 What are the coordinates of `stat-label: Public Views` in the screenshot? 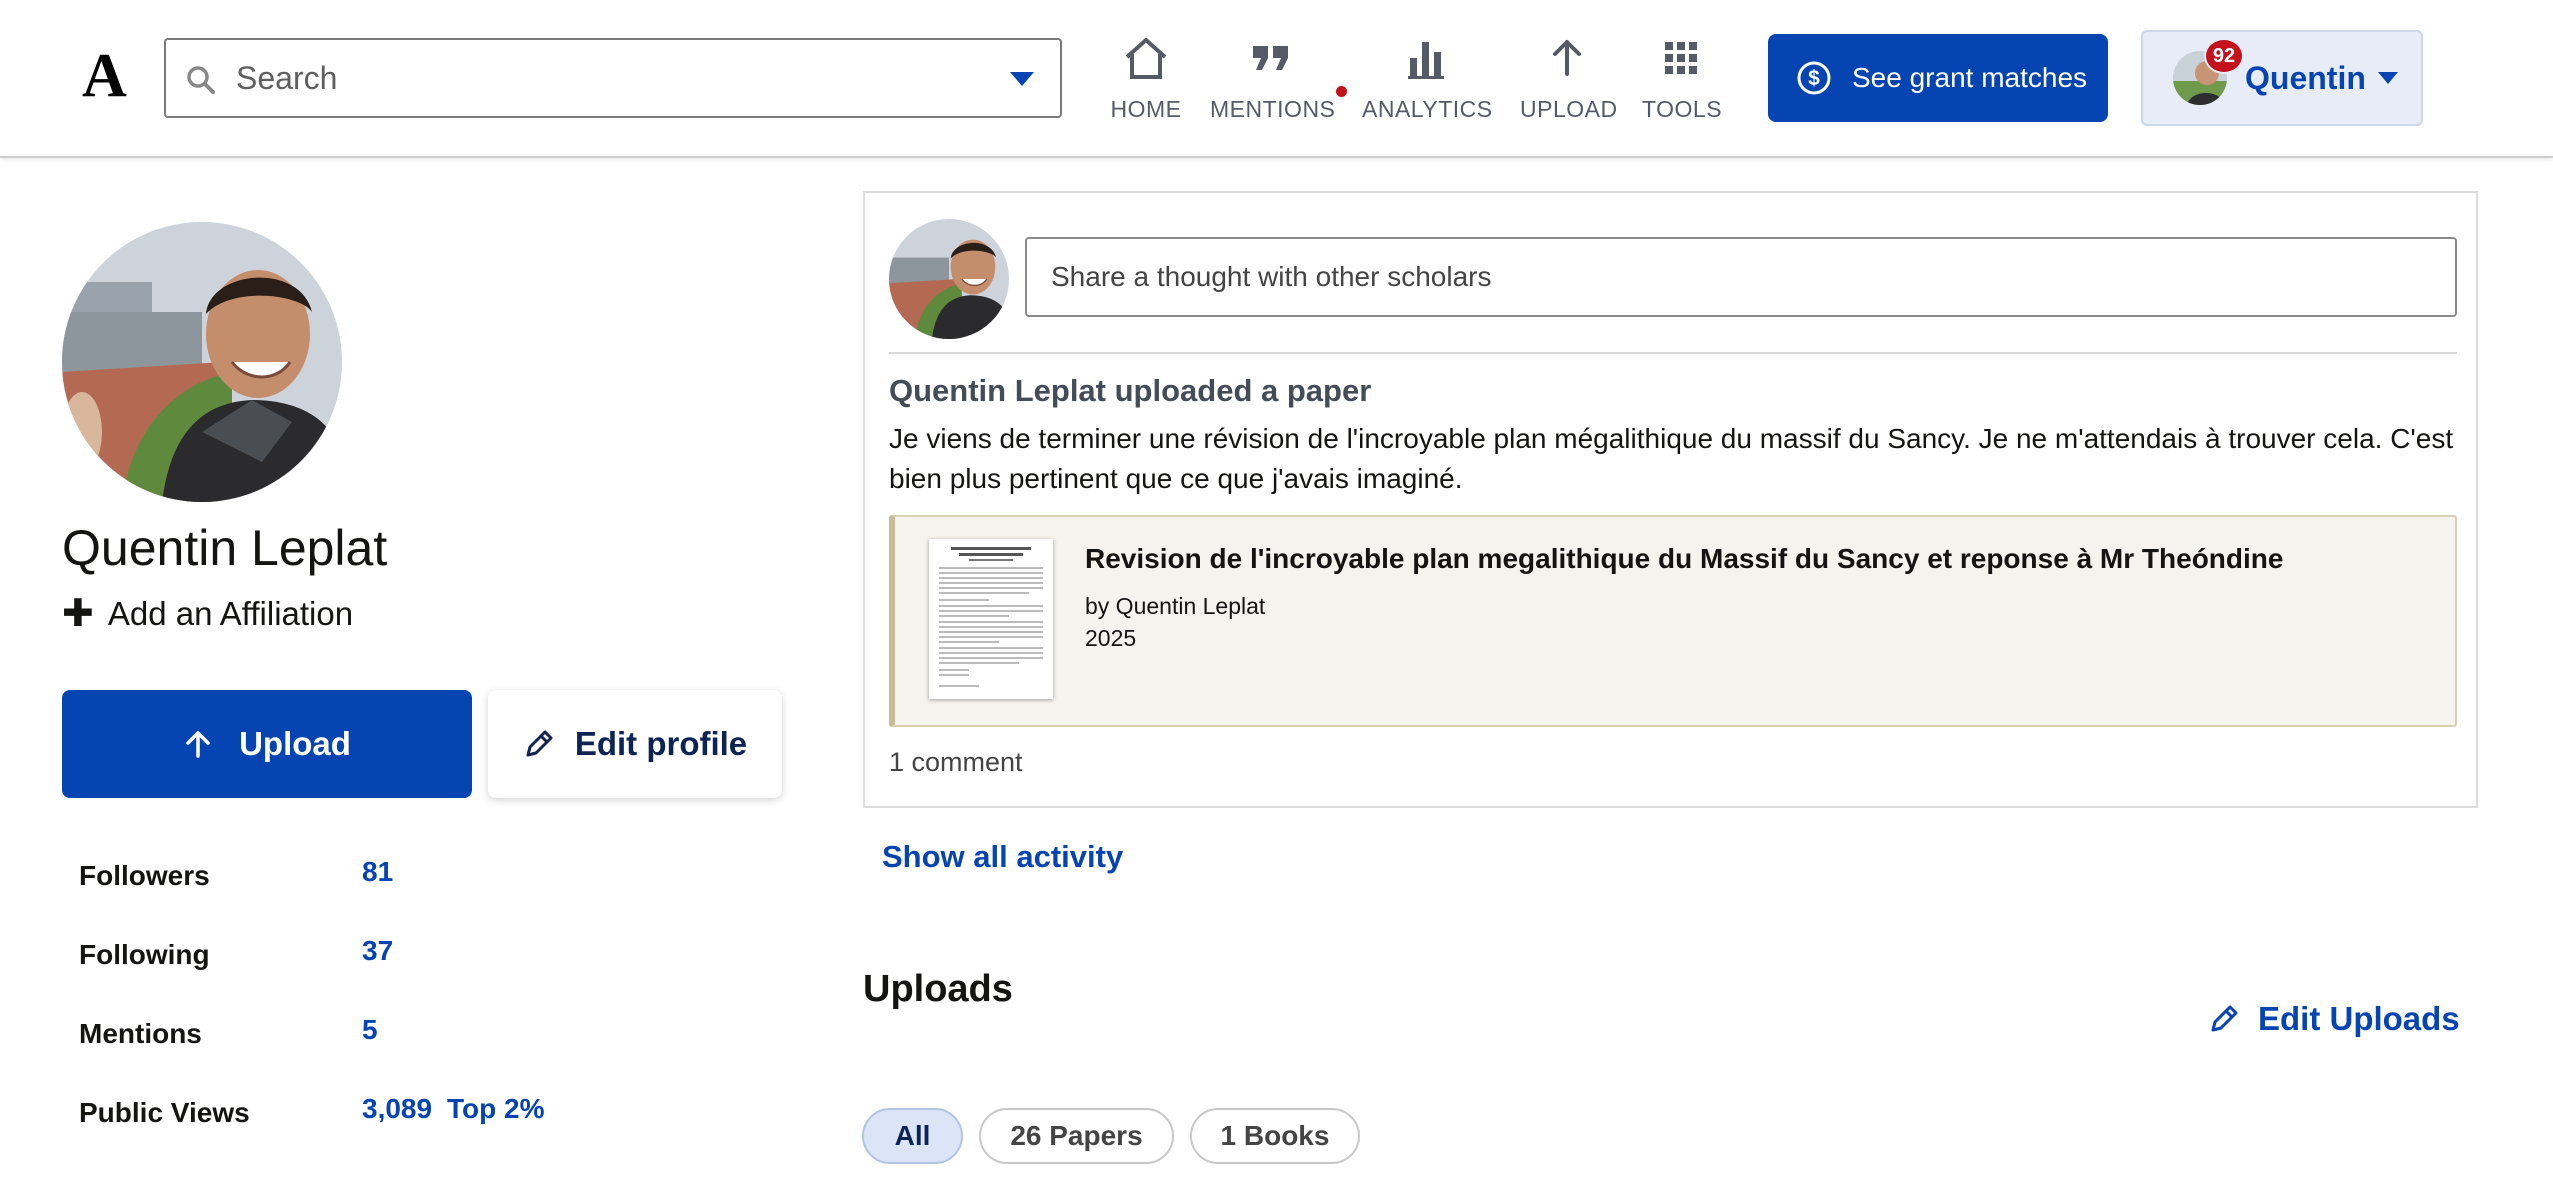 It's located at (164, 1112).